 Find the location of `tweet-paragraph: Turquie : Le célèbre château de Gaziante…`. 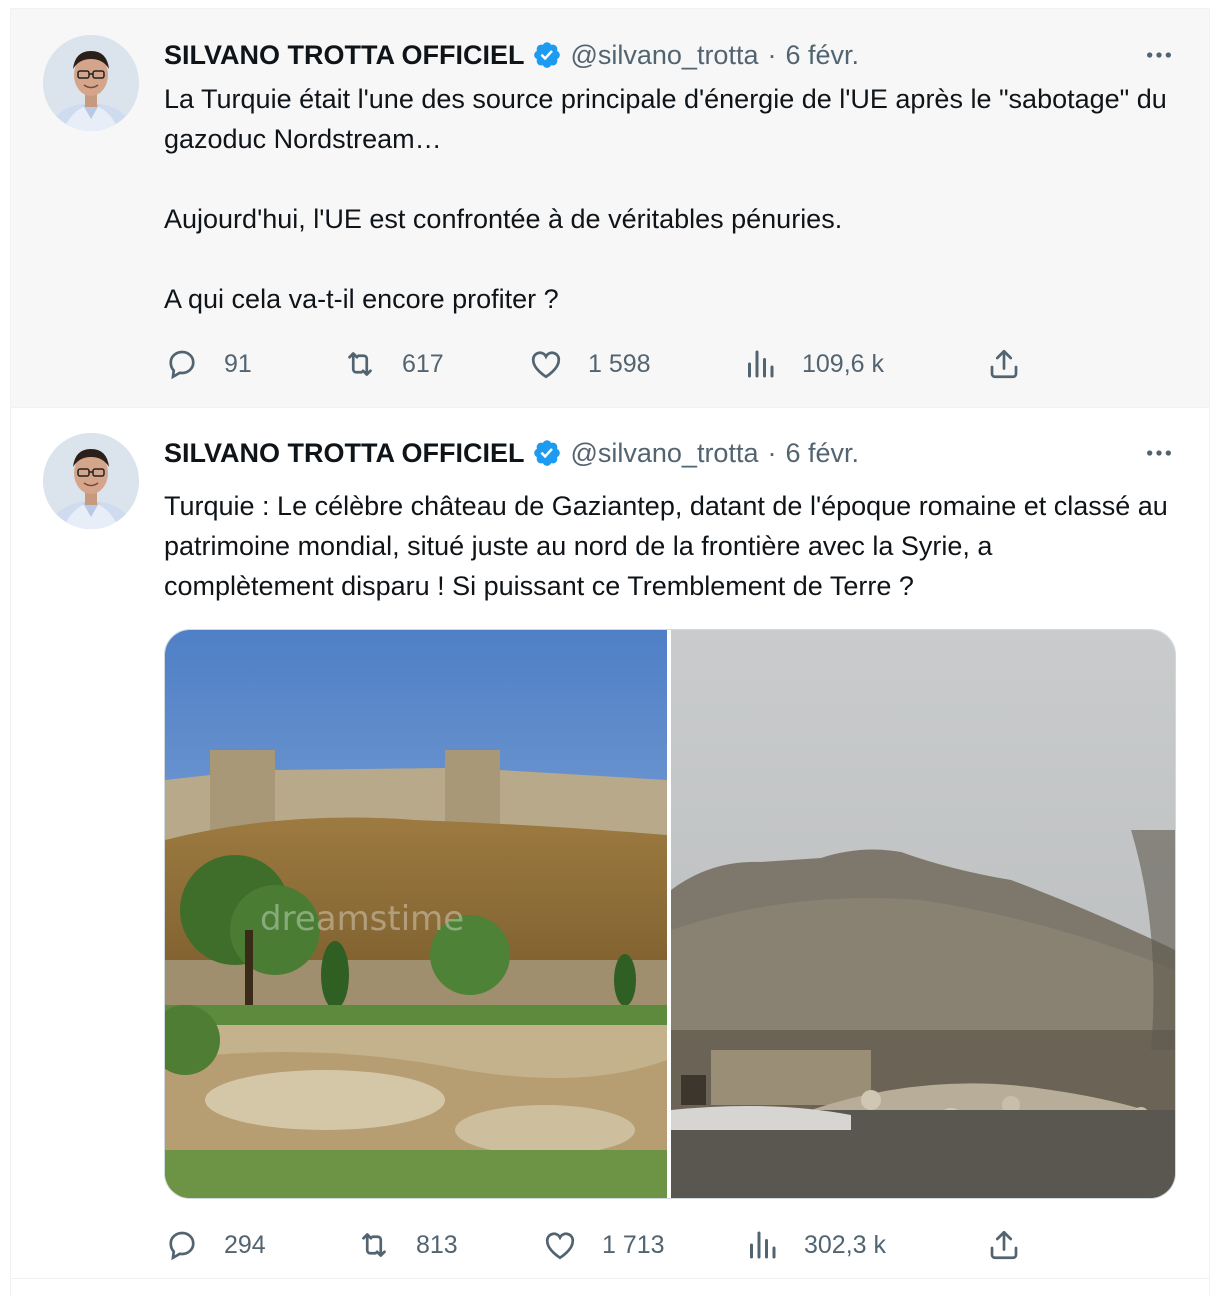

tweet-paragraph: Turquie : Le célèbre château de Gaziante… is located at coordinates (666, 546).